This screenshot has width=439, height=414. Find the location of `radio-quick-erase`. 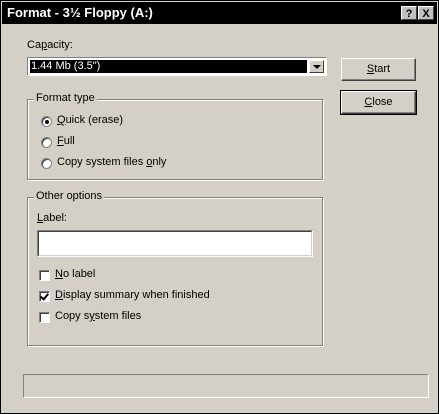

radio-quick-erase is located at coordinates (46, 121).